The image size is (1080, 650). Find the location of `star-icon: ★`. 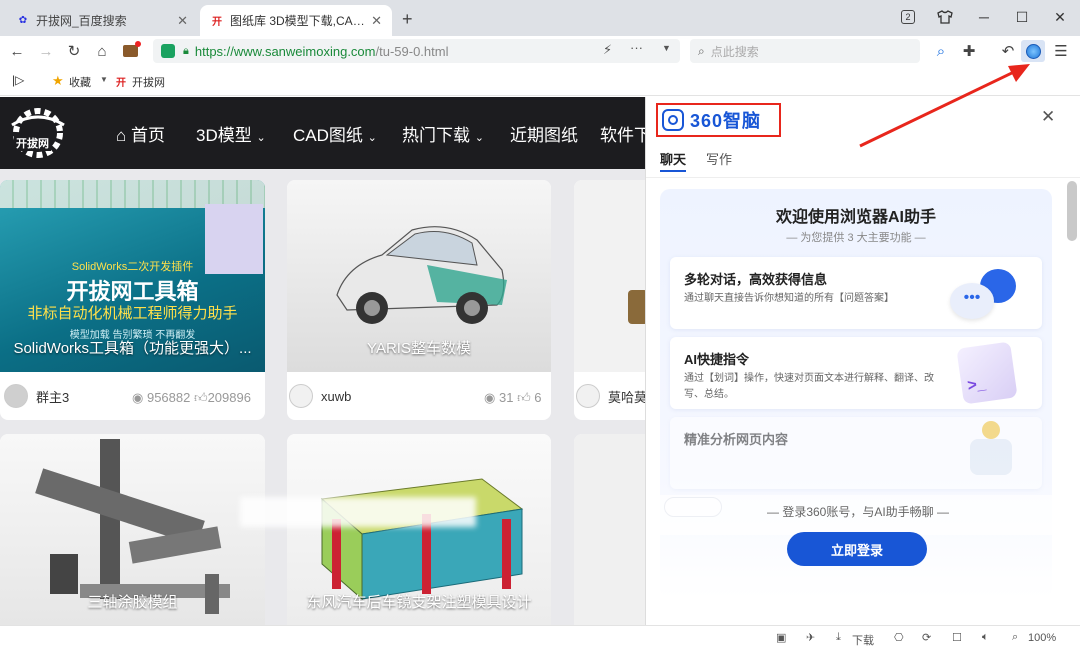

star-icon: ★ is located at coordinates (58, 80).